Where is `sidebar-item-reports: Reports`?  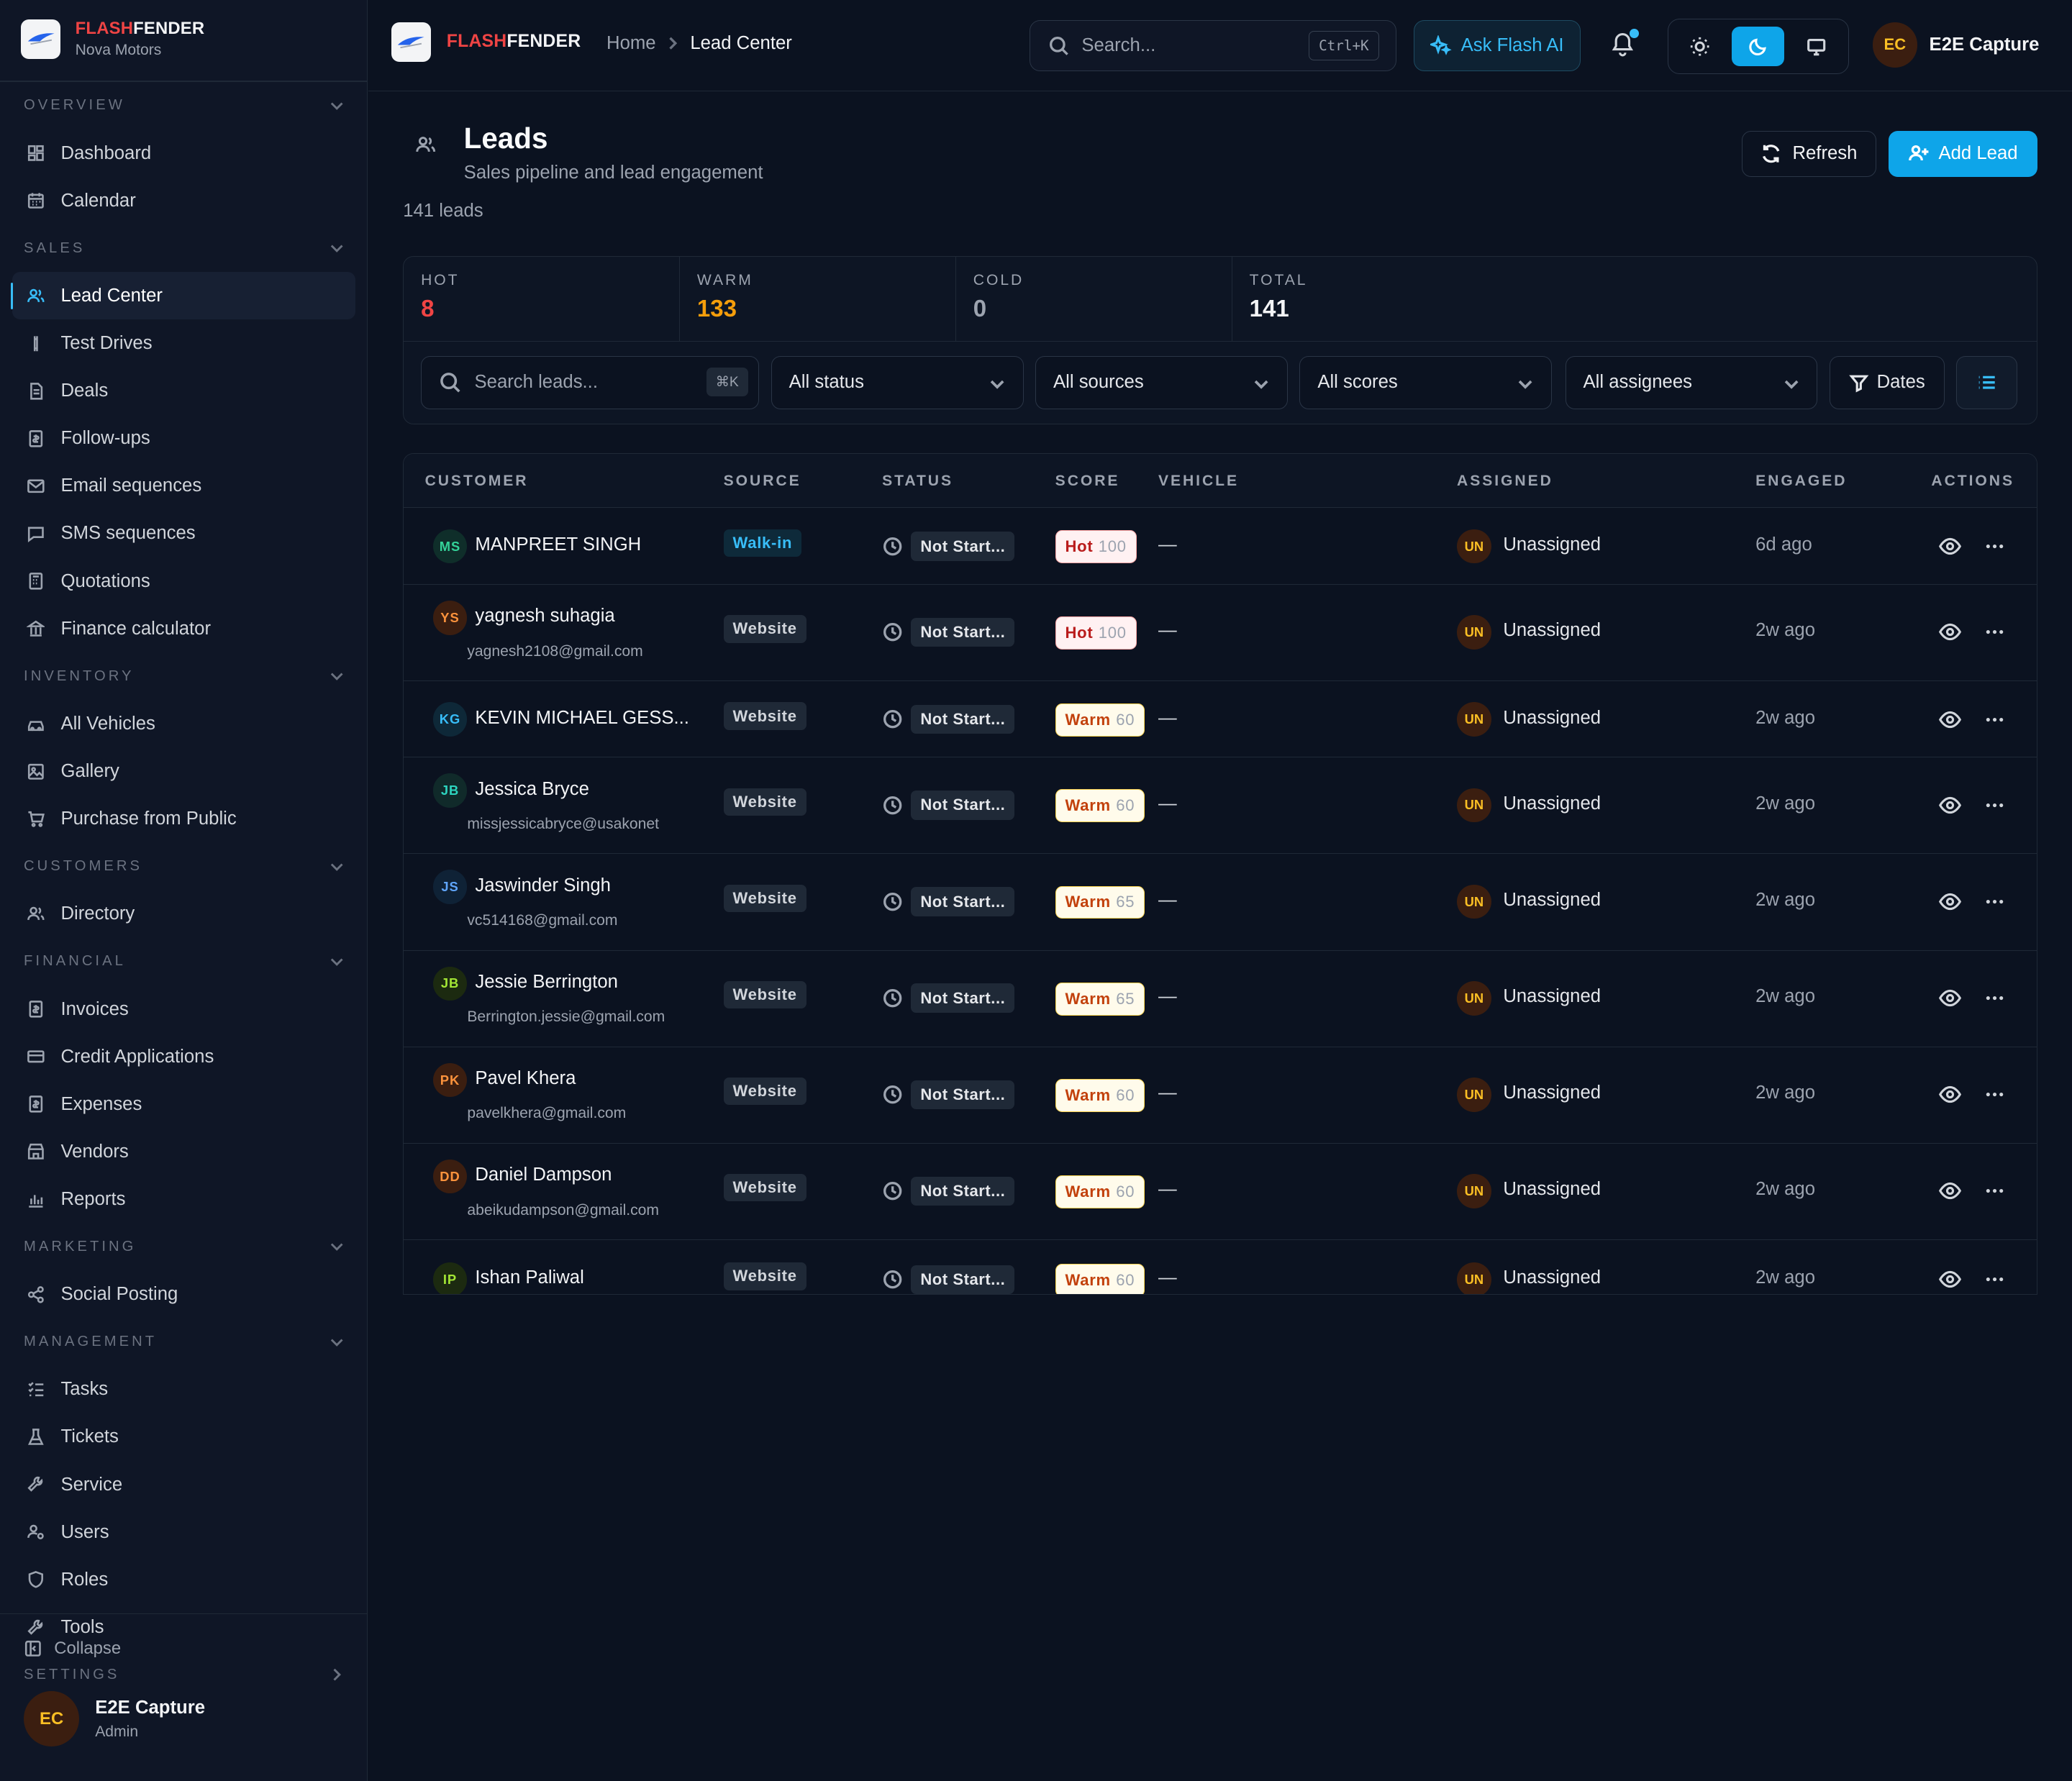 sidebar-item-reports: Reports is located at coordinates (184, 1199).